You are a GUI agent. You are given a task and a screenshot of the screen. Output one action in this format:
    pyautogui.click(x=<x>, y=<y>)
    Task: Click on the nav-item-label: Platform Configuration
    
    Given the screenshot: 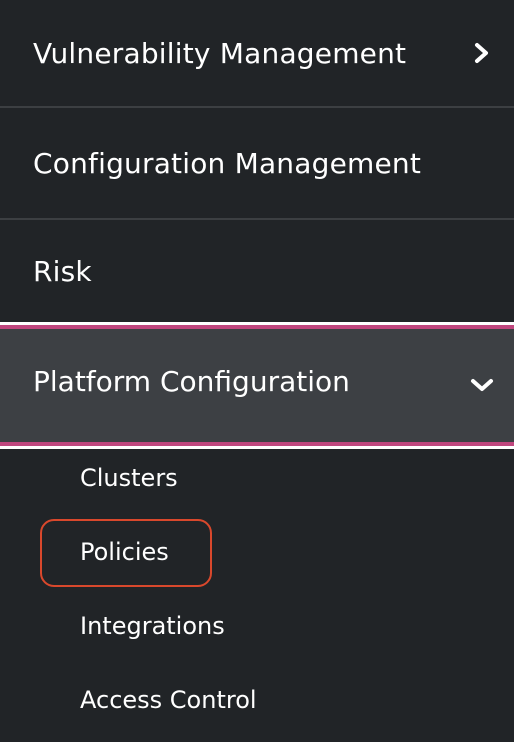 What is the action you would take?
    pyautogui.click(x=191, y=381)
    